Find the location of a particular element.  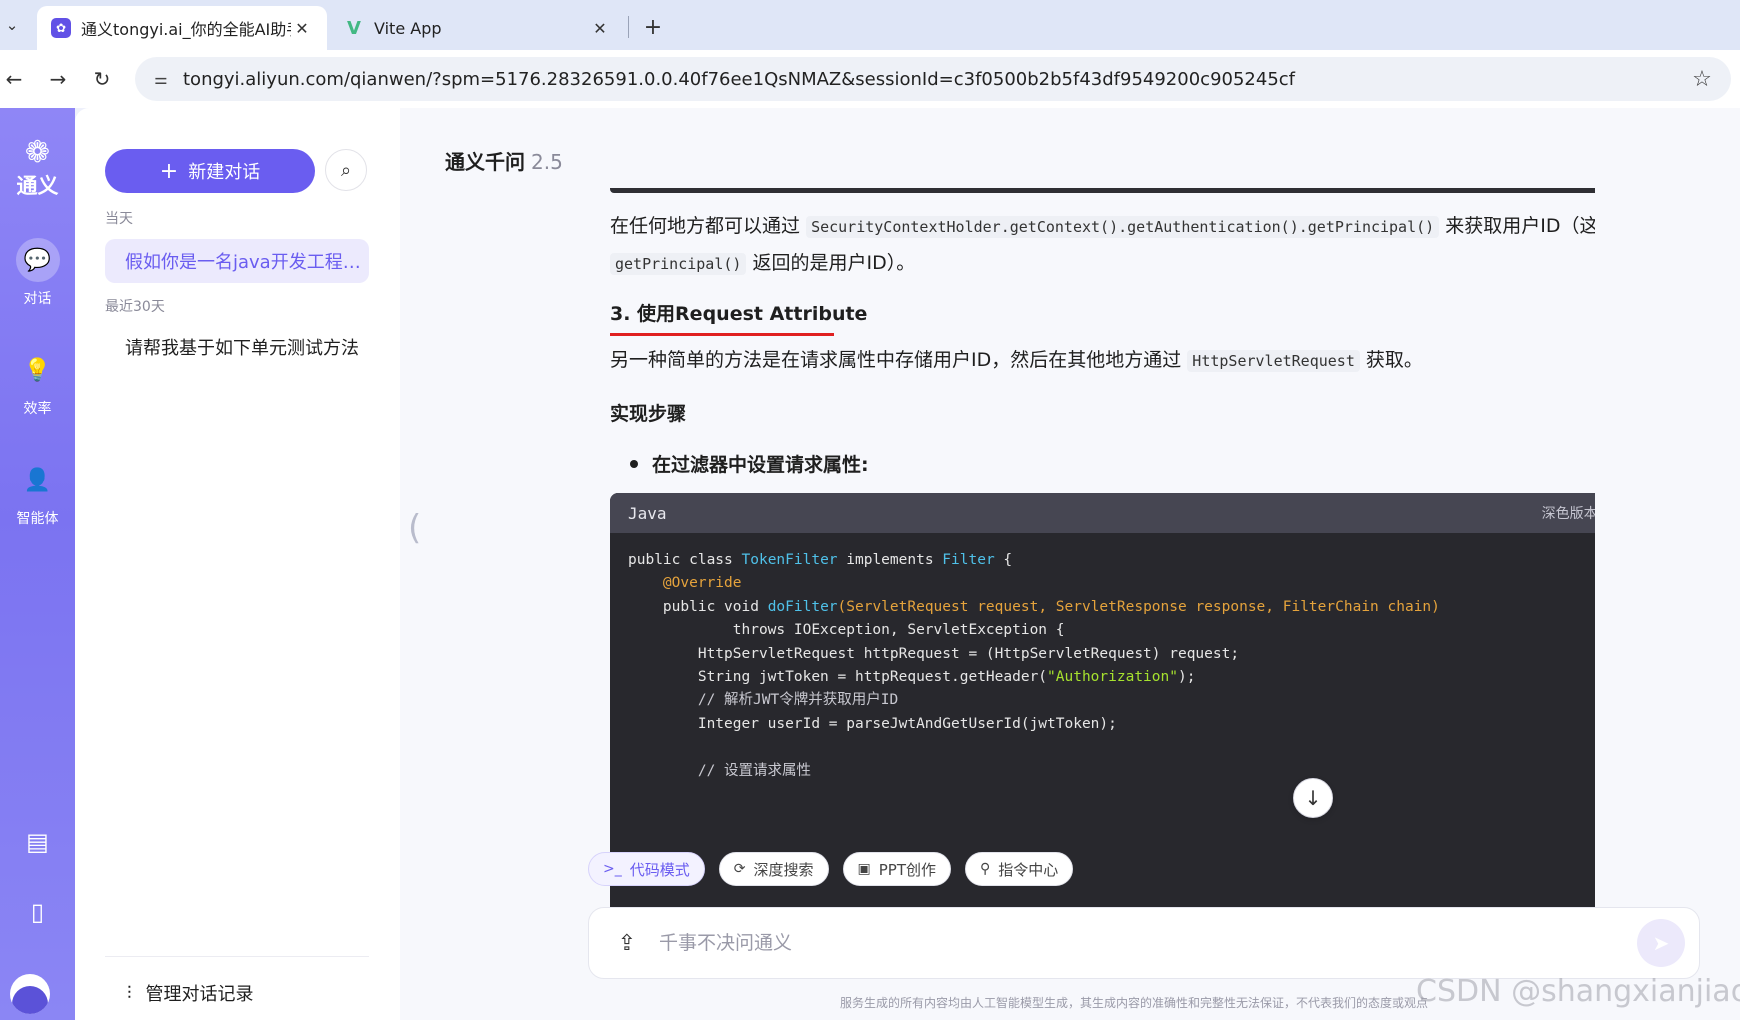

previous-code-block-edge is located at coordinates (1102, 190).